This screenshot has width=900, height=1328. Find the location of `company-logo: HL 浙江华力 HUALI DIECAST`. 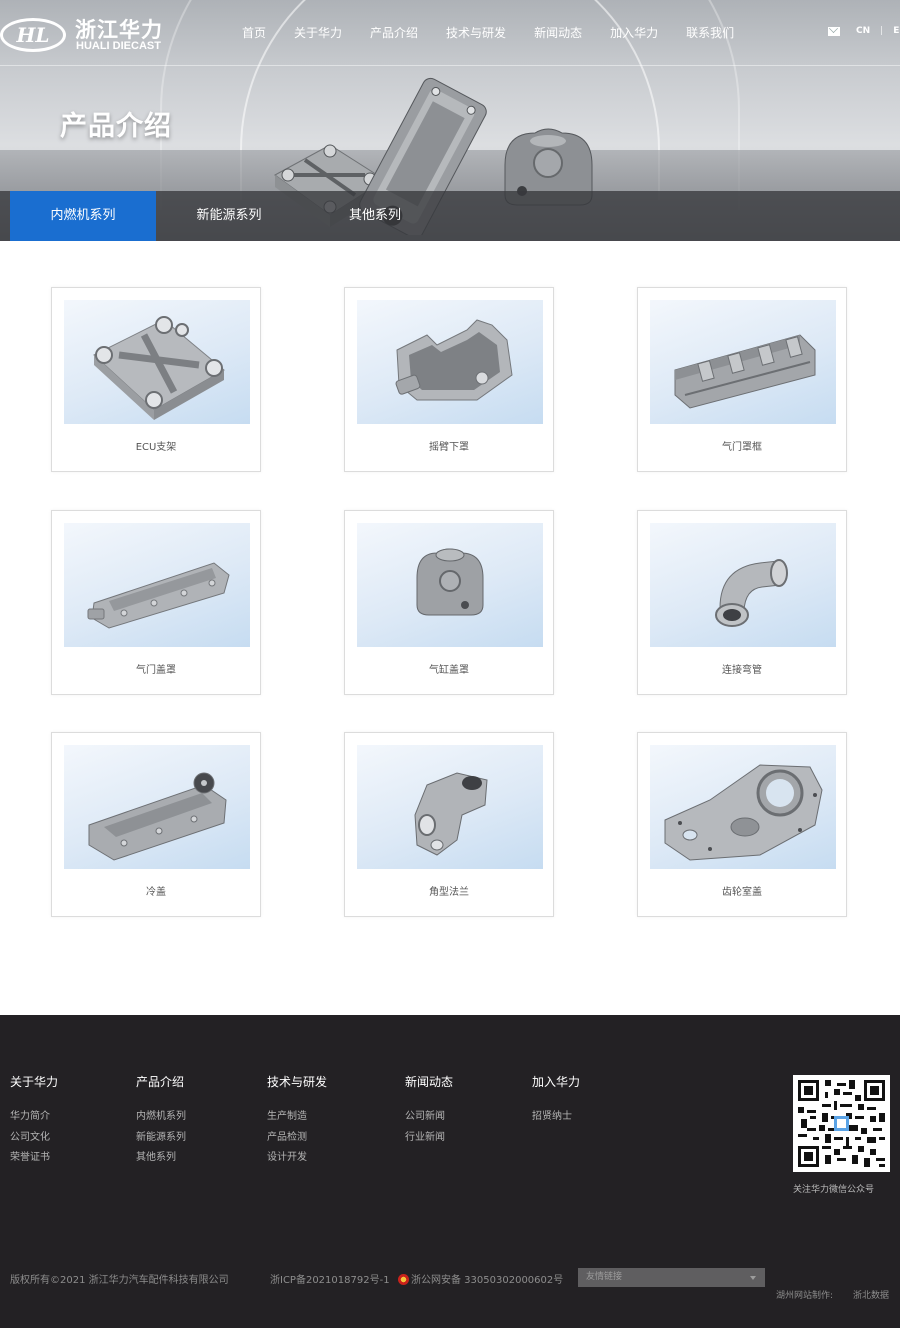

company-logo: HL 浙江华力 HUALI DIECAST is located at coordinates (85, 34).